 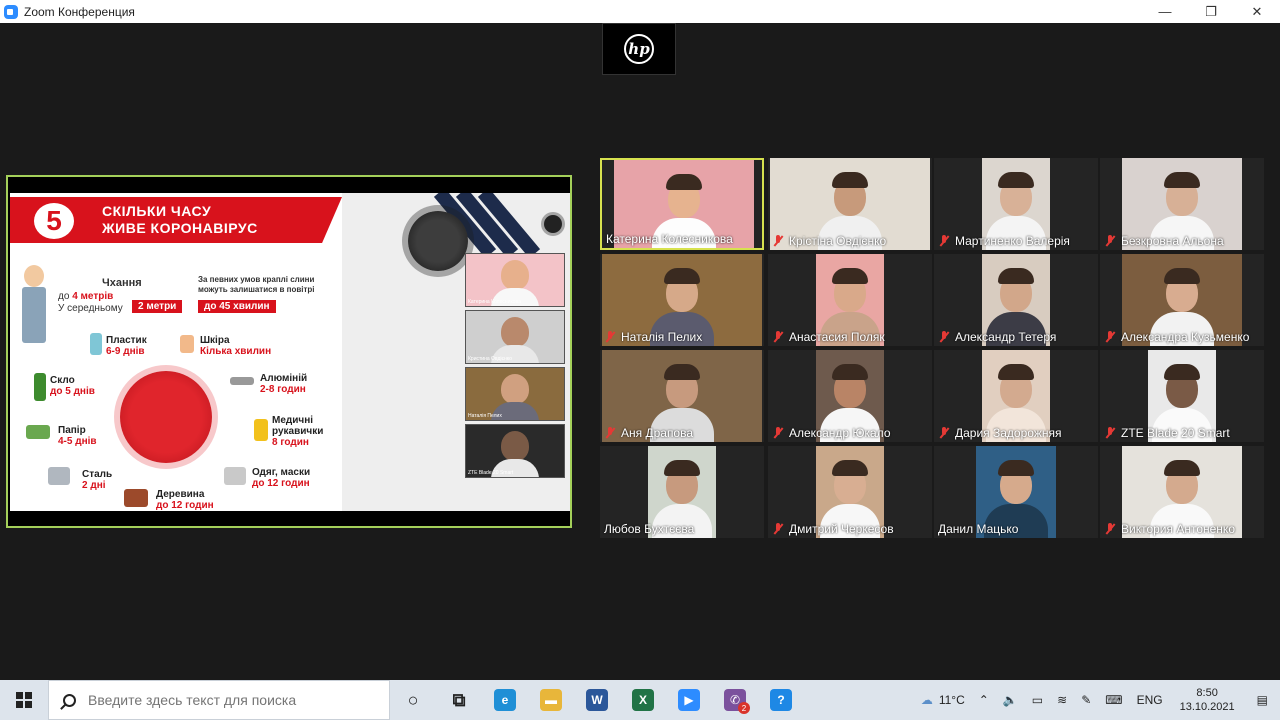 I want to click on search-input, so click(x=228, y=700).